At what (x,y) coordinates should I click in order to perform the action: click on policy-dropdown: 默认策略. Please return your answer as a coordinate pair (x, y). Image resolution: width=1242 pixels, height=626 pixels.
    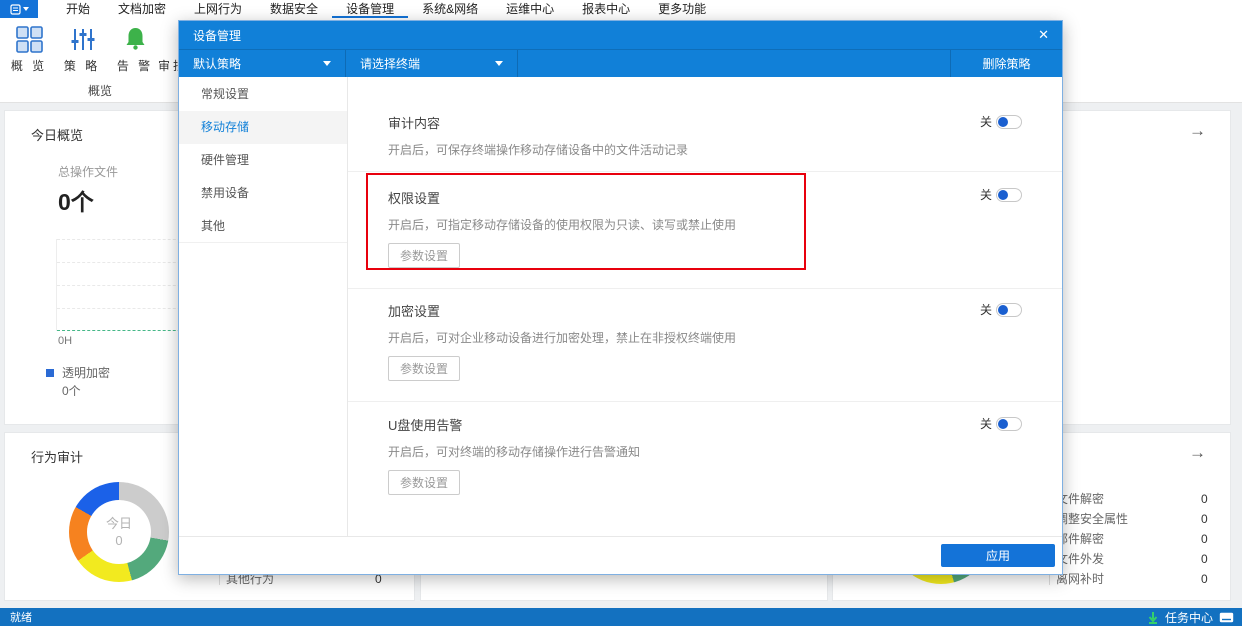
    Looking at the image, I should click on (262, 63).